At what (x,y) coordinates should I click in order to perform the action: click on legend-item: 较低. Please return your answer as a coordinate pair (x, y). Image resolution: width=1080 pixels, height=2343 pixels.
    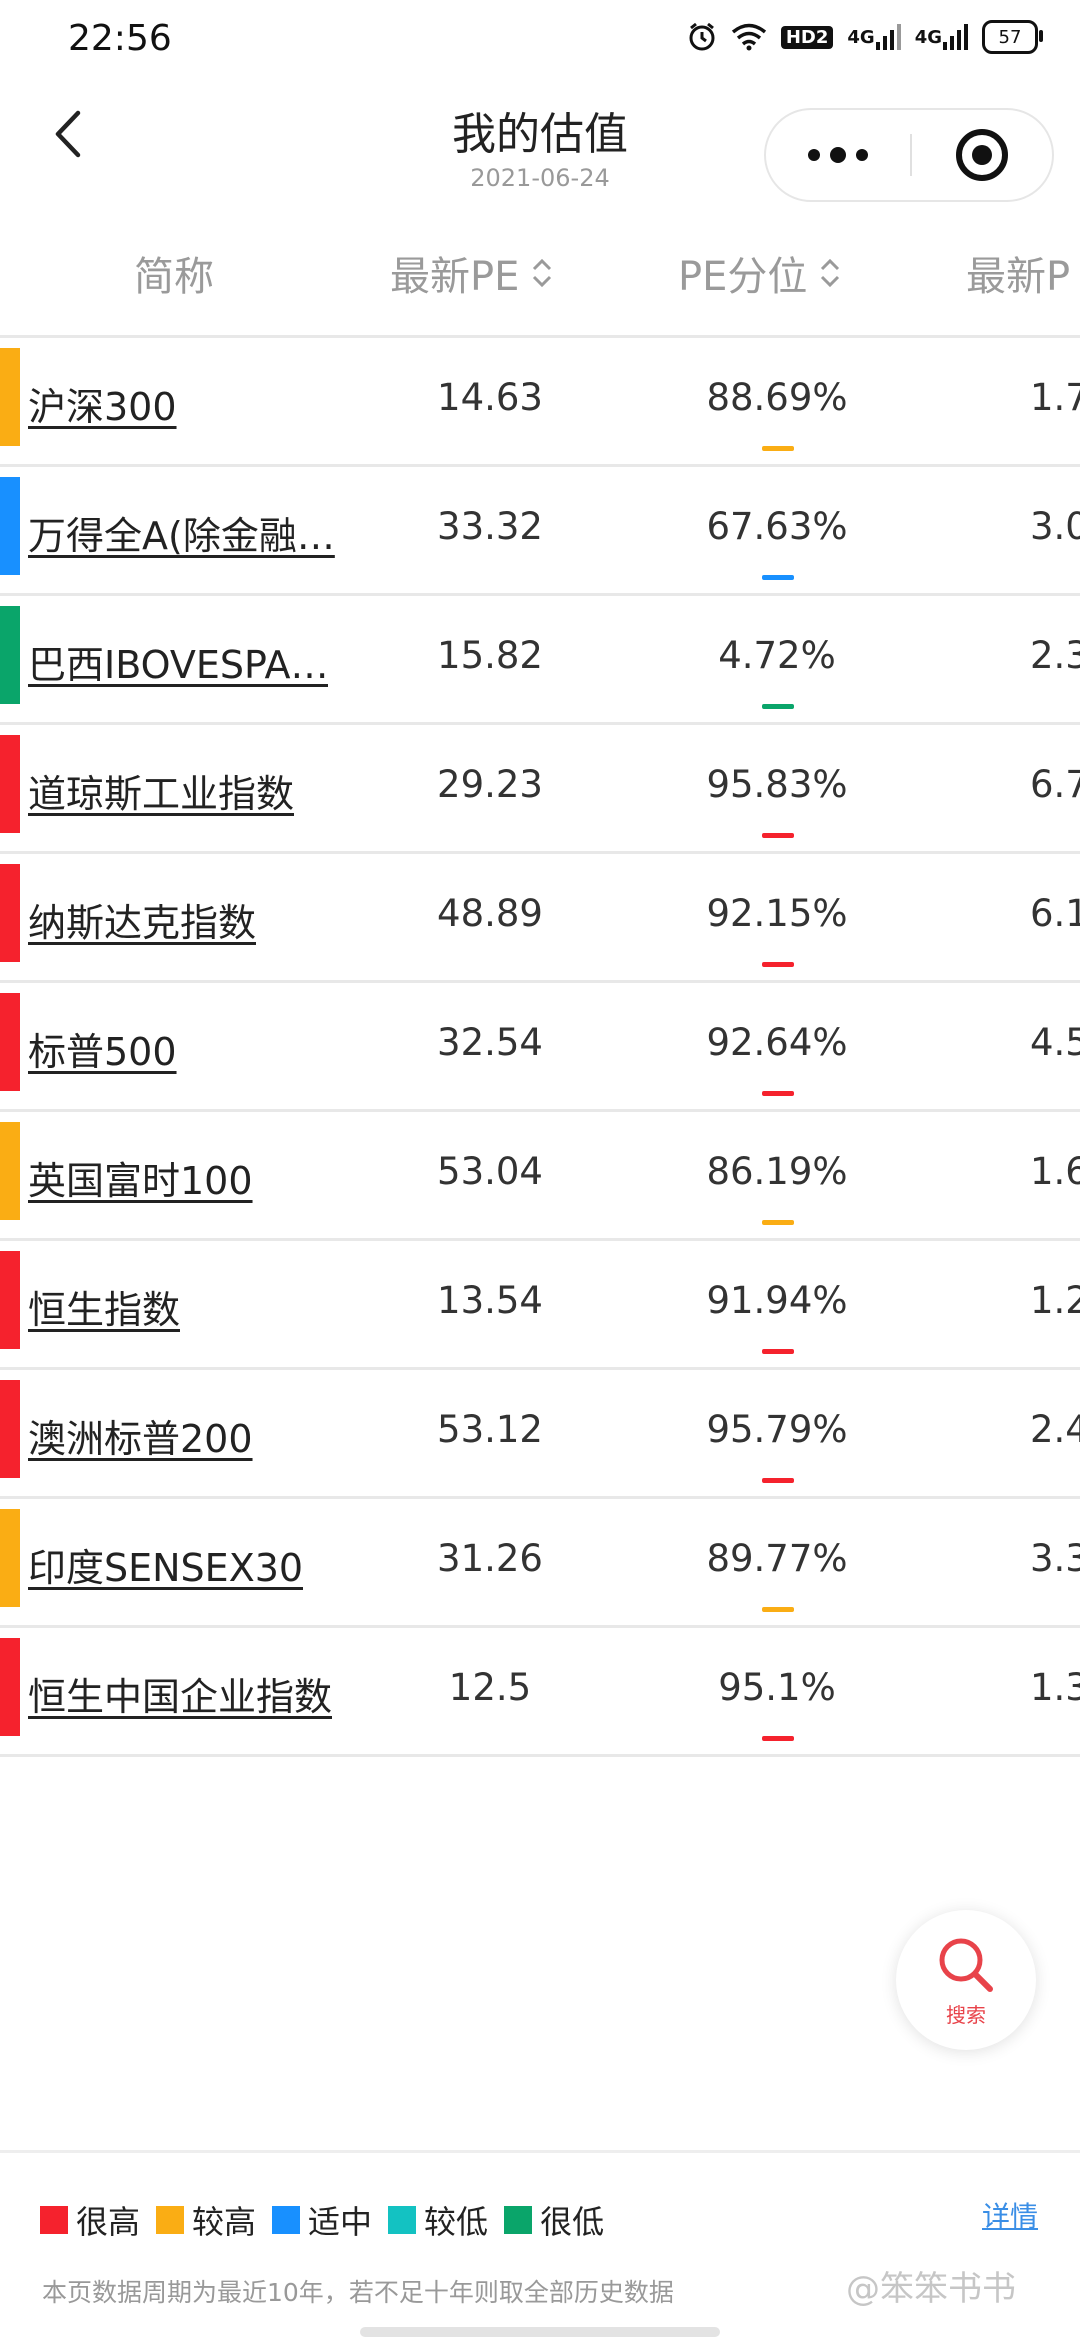
    Looking at the image, I should click on (438, 2220).